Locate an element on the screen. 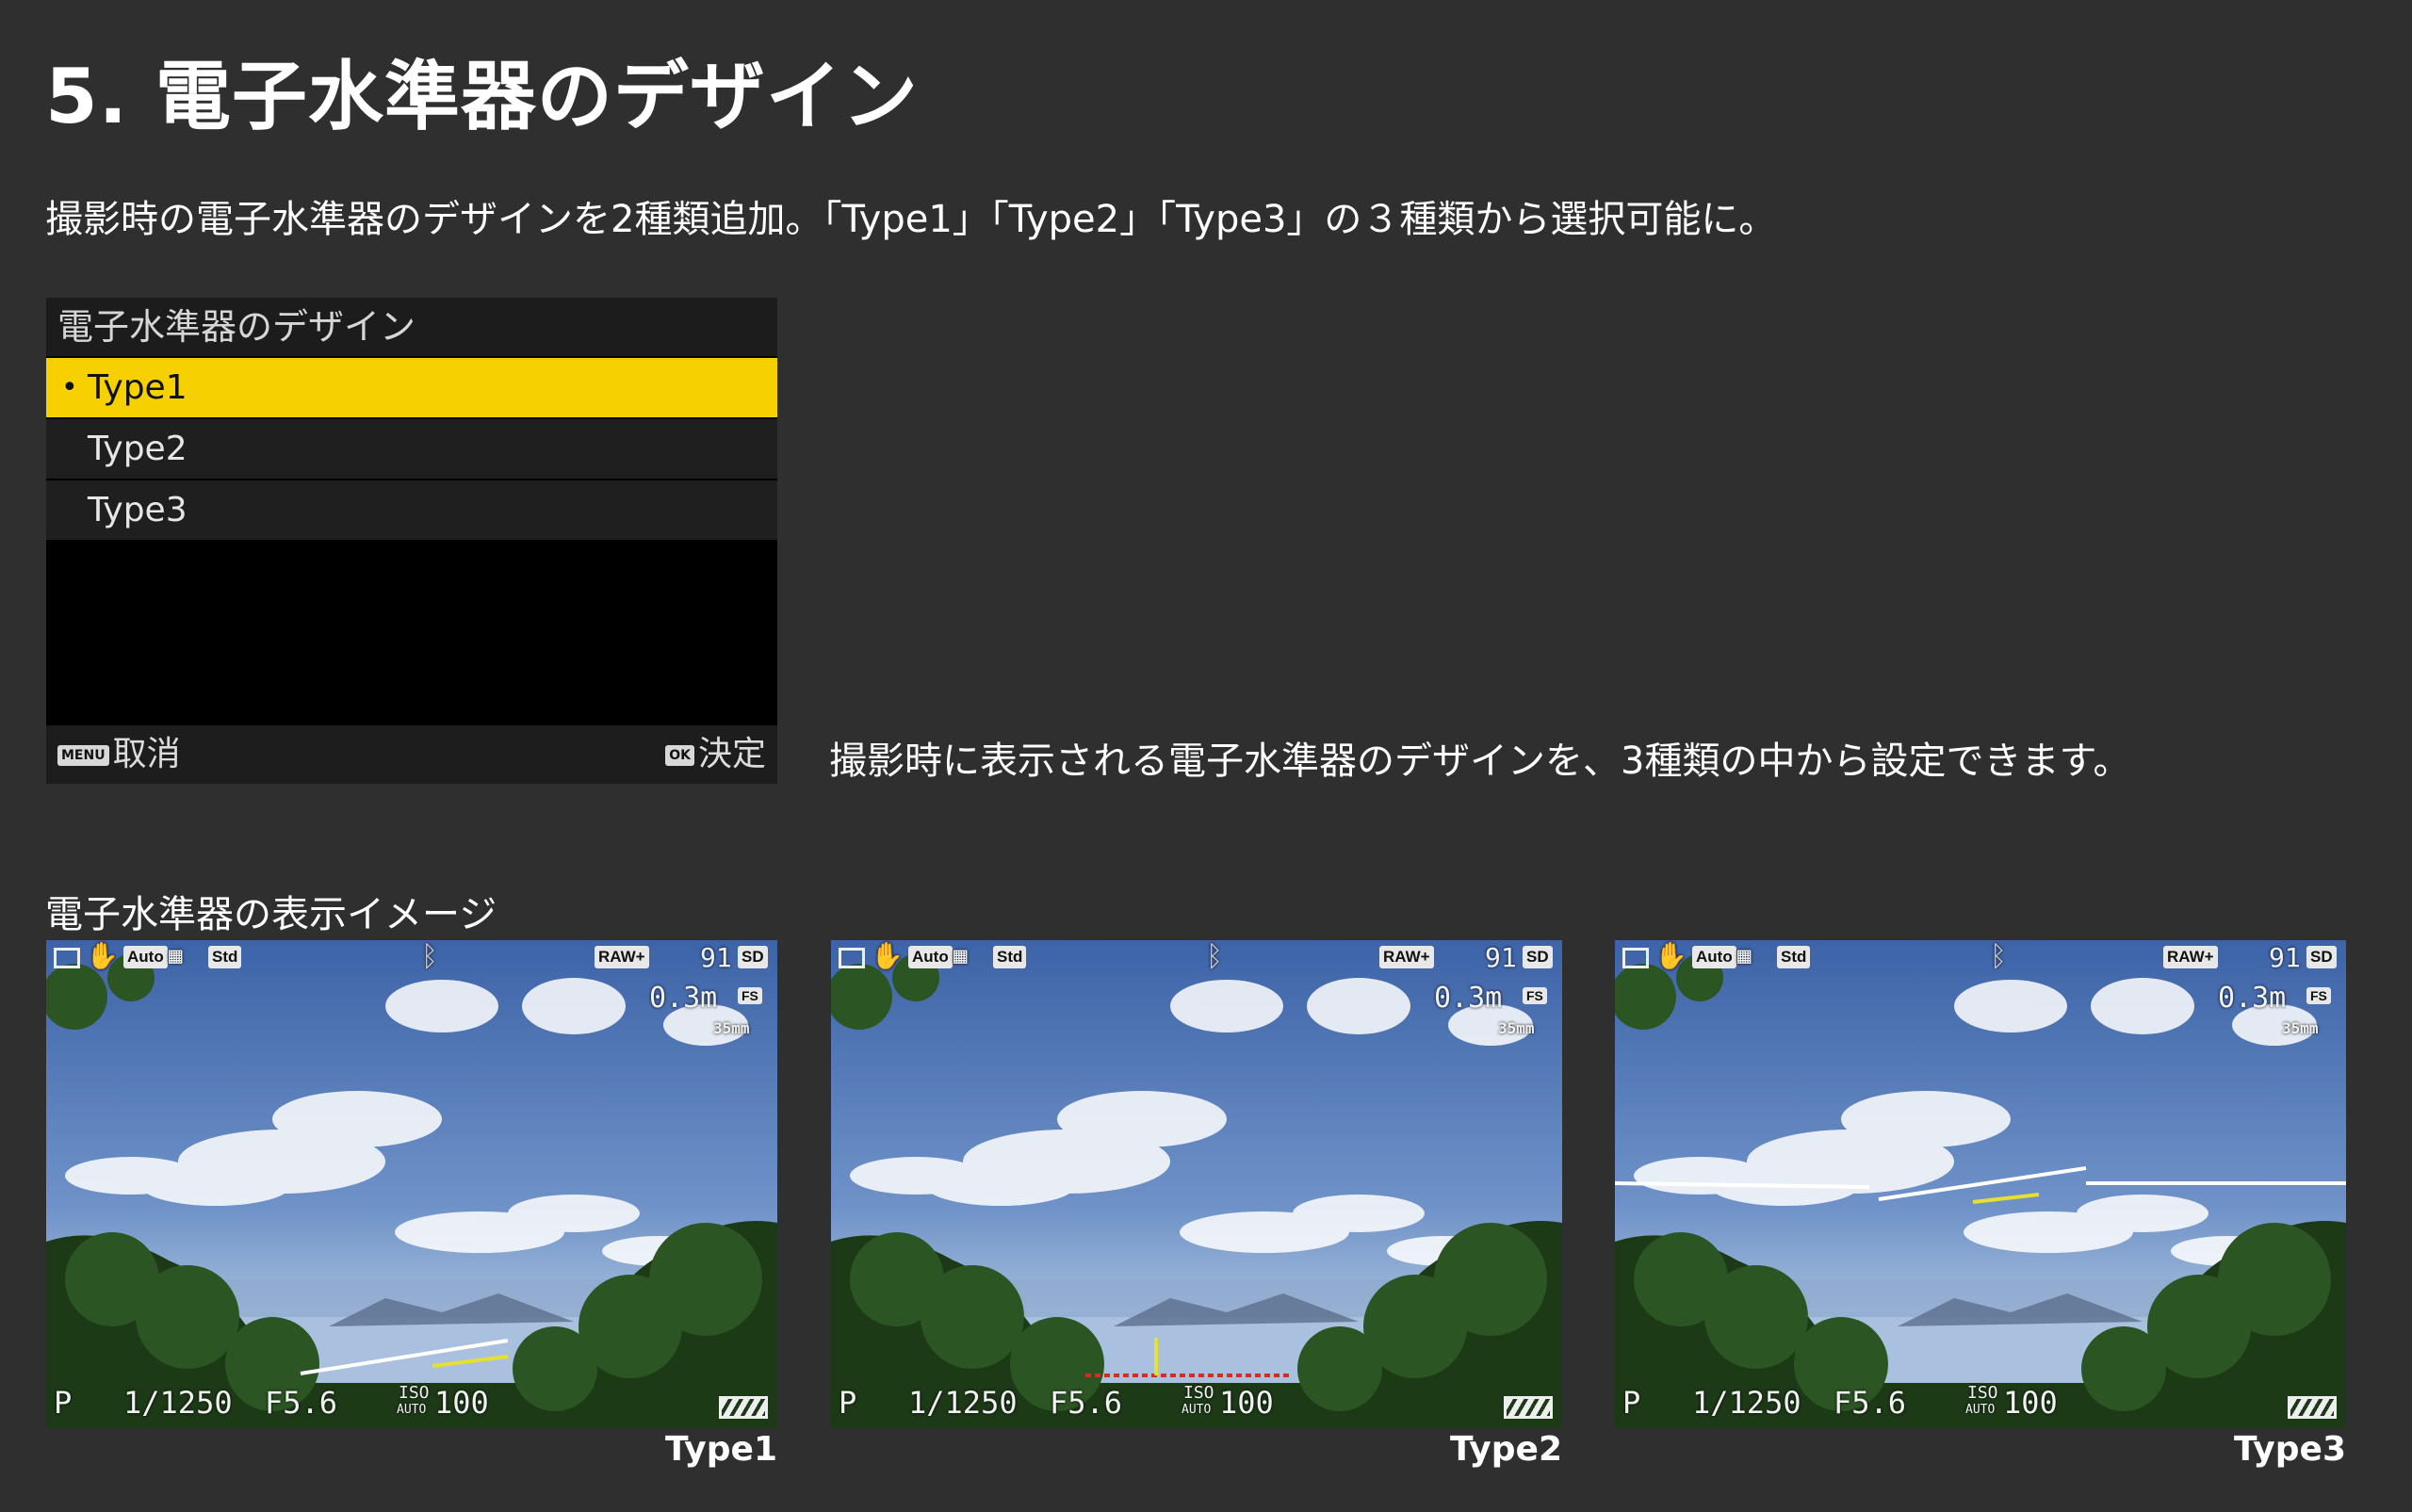  menu-button-tag: MENU is located at coordinates (83, 755).